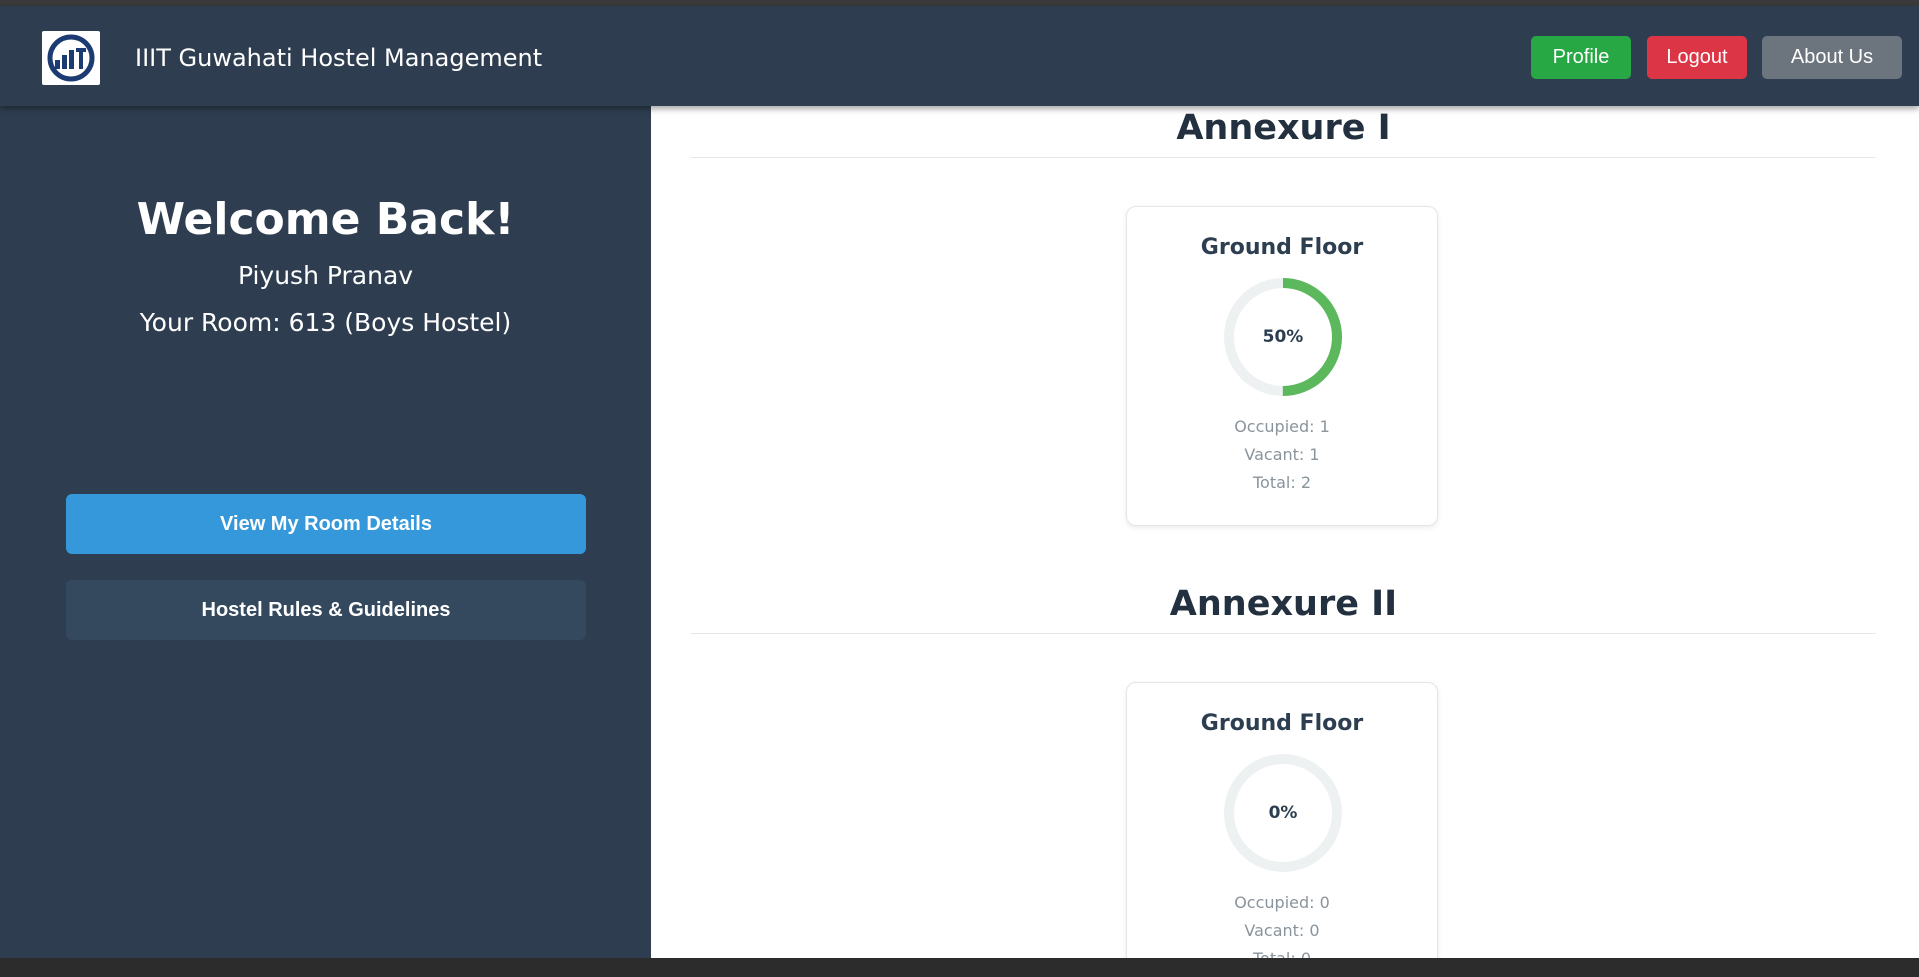 The height and width of the screenshot is (977, 1919). Describe the element at coordinates (959, 967) in the screenshot. I see `window-bottom-edge` at that location.